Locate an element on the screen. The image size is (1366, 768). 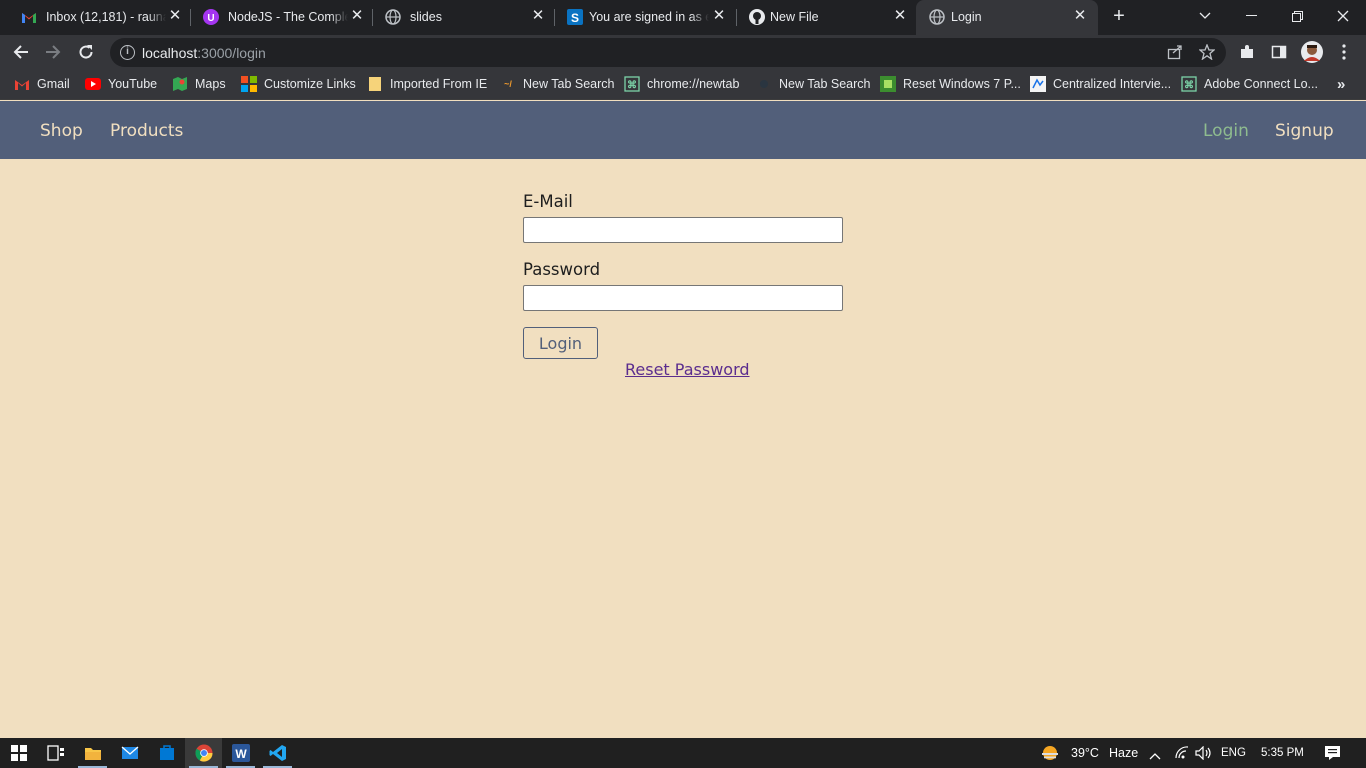
language-indicator: ENG is located at coordinates (1233, 753).